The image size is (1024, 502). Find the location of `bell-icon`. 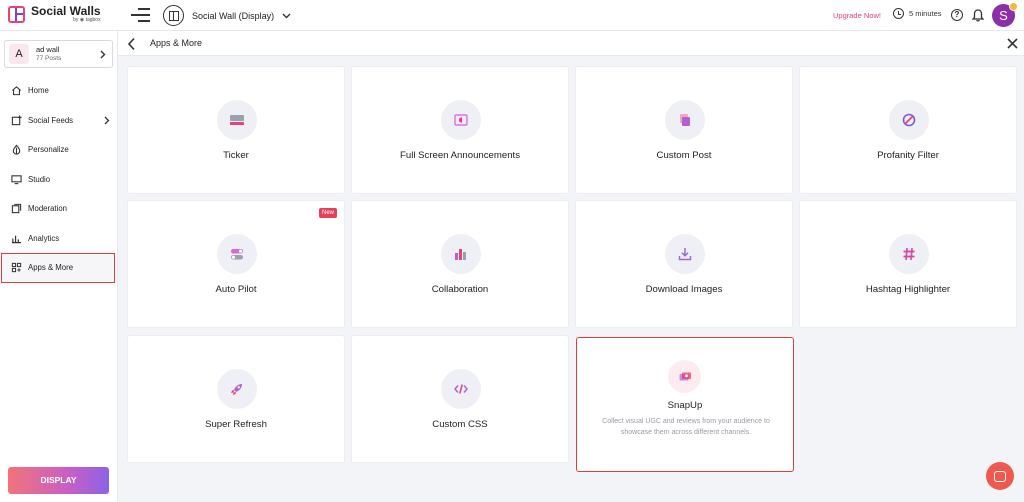

bell-icon is located at coordinates (978, 15).